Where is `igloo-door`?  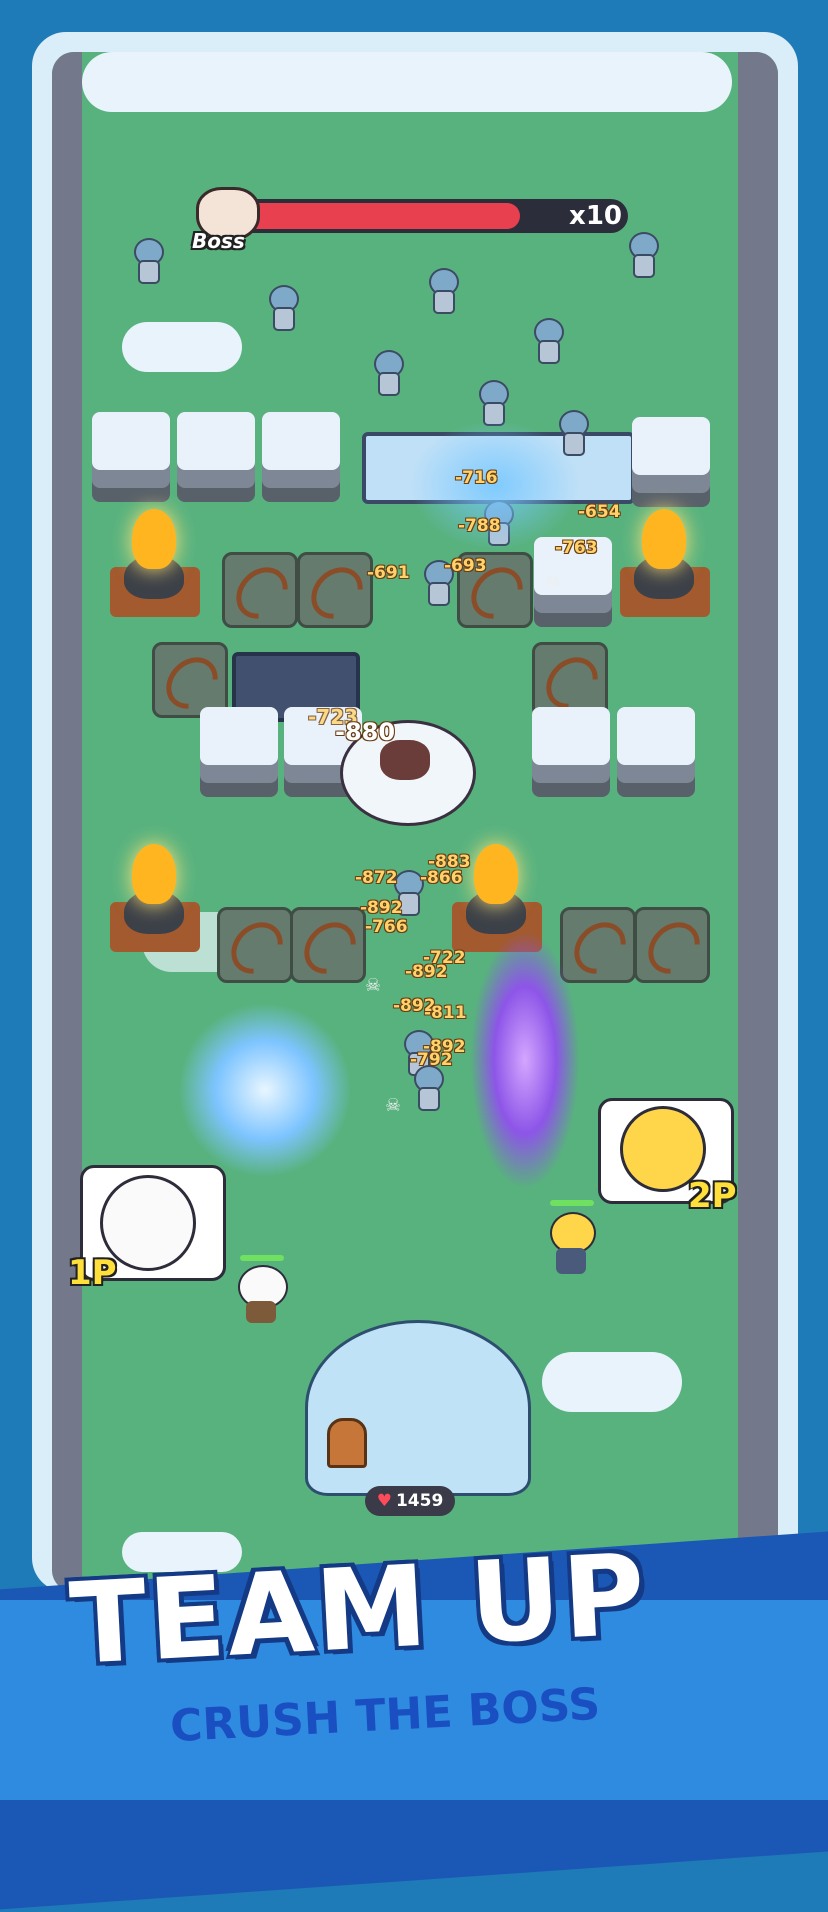 igloo-door is located at coordinates (347, 1443).